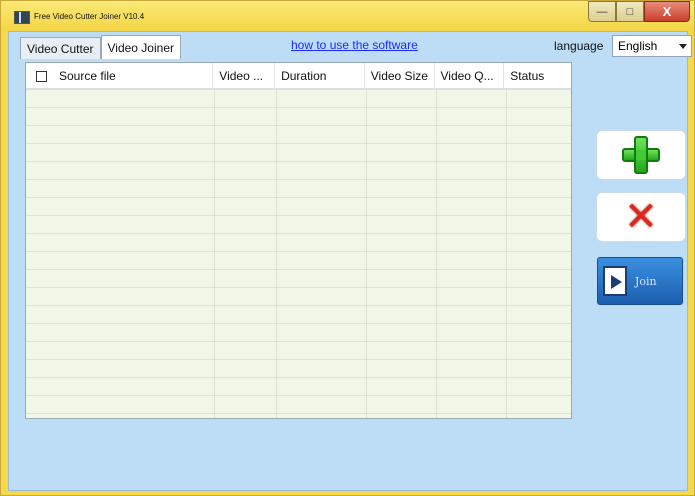  Describe the element at coordinates (537, 76) in the screenshot. I see `column-header-status: Status` at that location.